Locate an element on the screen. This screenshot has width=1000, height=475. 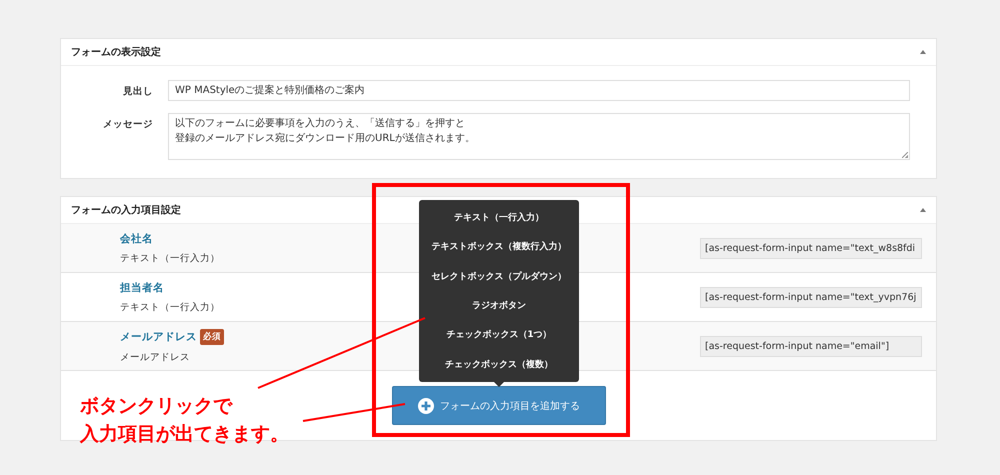
menu-item: テキスト（一行入力） is located at coordinates (499, 217).